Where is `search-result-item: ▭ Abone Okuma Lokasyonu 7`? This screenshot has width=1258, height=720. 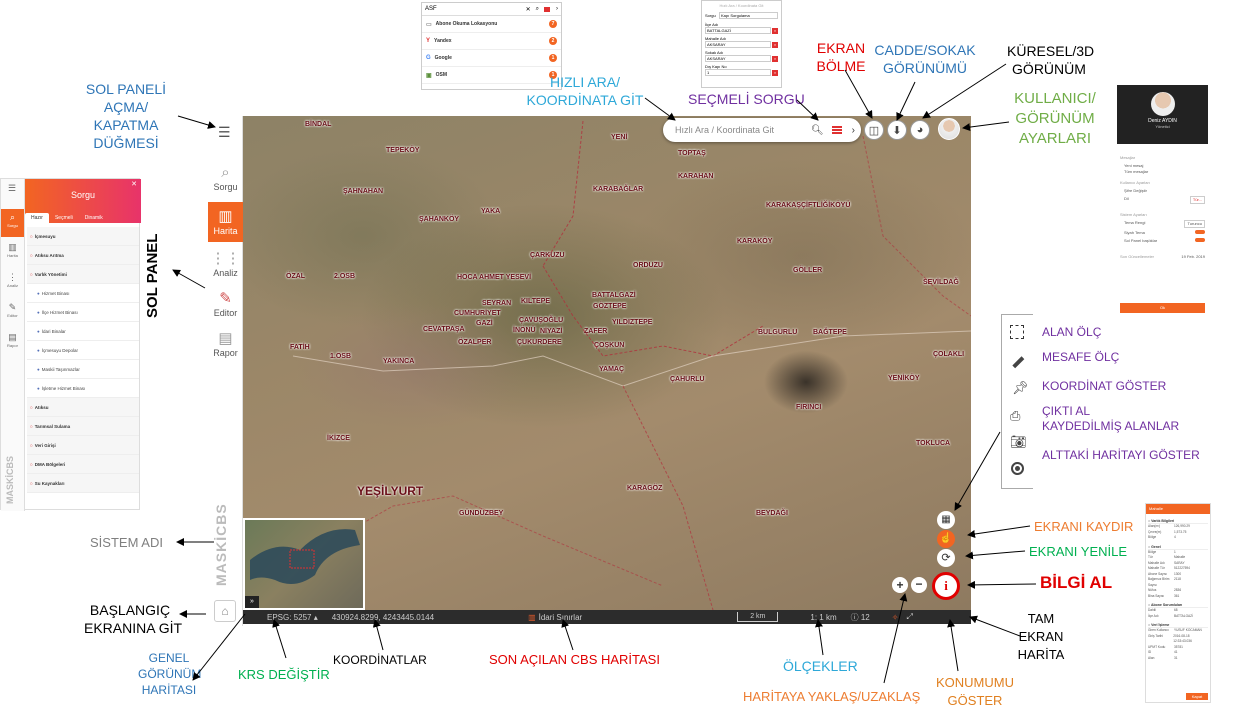 search-result-item: ▭ Abone Okuma Lokasyonu 7 is located at coordinates (491, 24).